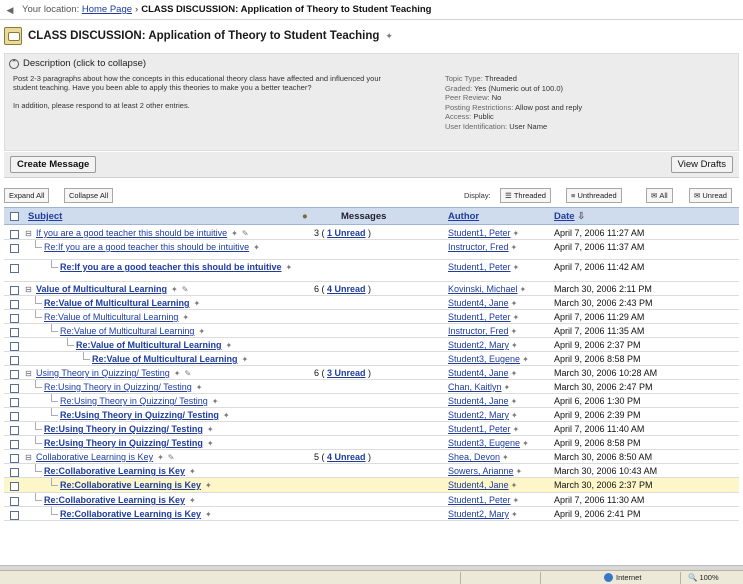  What do you see at coordinates (481, 471) in the screenshot?
I see `author-link: Sowers, Arianne` at bounding box center [481, 471].